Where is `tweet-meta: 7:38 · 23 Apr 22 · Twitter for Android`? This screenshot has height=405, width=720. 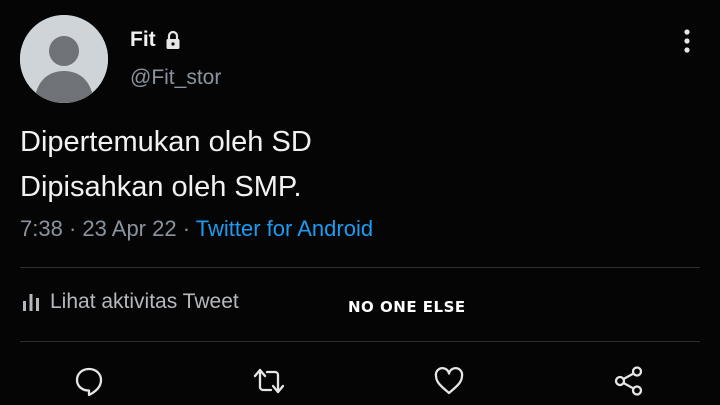
tweet-meta: 7:38 · 23 Apr 22 · Twitter for Android is located at coordinates (196, 229).